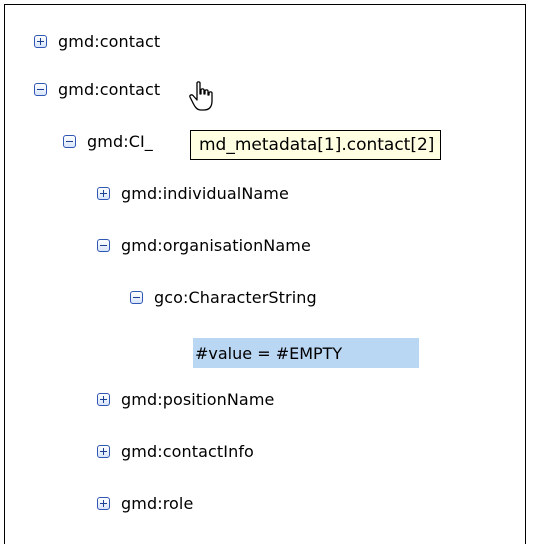  What do you see at coordinates (205, 193) in the screenshot?
I see `tree-node-label: gmd:individualName` at bounding box center [205, 193].